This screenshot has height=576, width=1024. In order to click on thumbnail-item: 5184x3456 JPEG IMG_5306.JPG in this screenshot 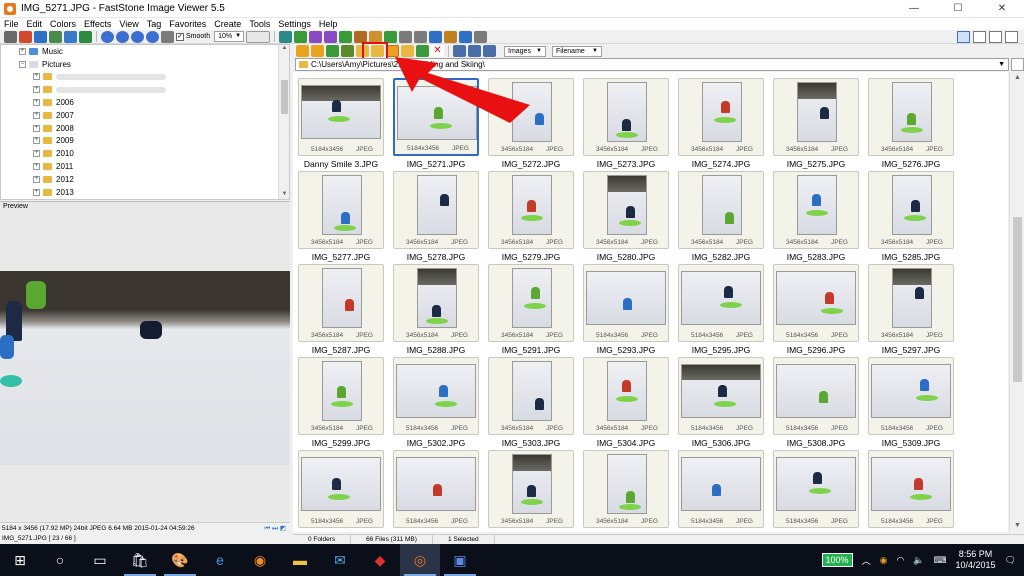, I will do `click(721, 401)`.